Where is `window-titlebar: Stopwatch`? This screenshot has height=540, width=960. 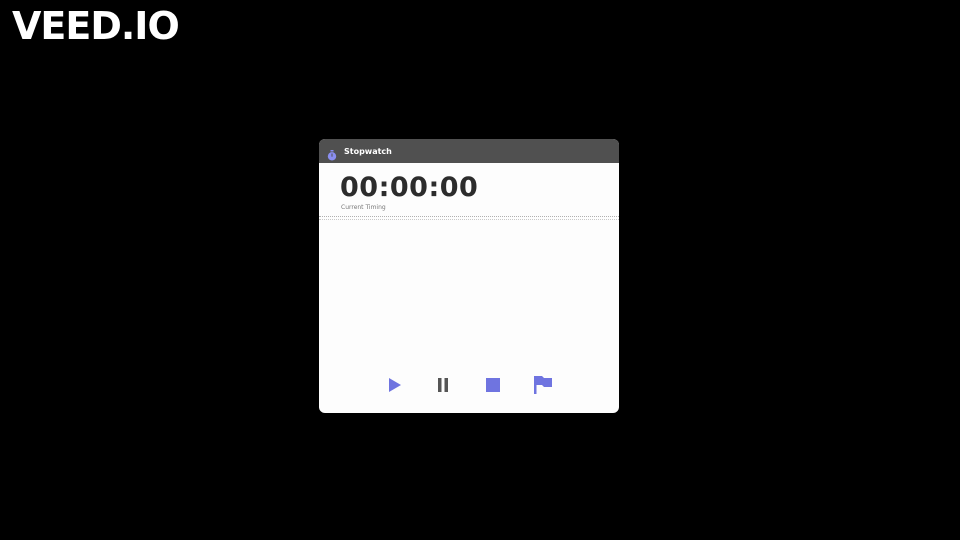 window-titlebar: Stopwatch is located at coordinates (469, 151).